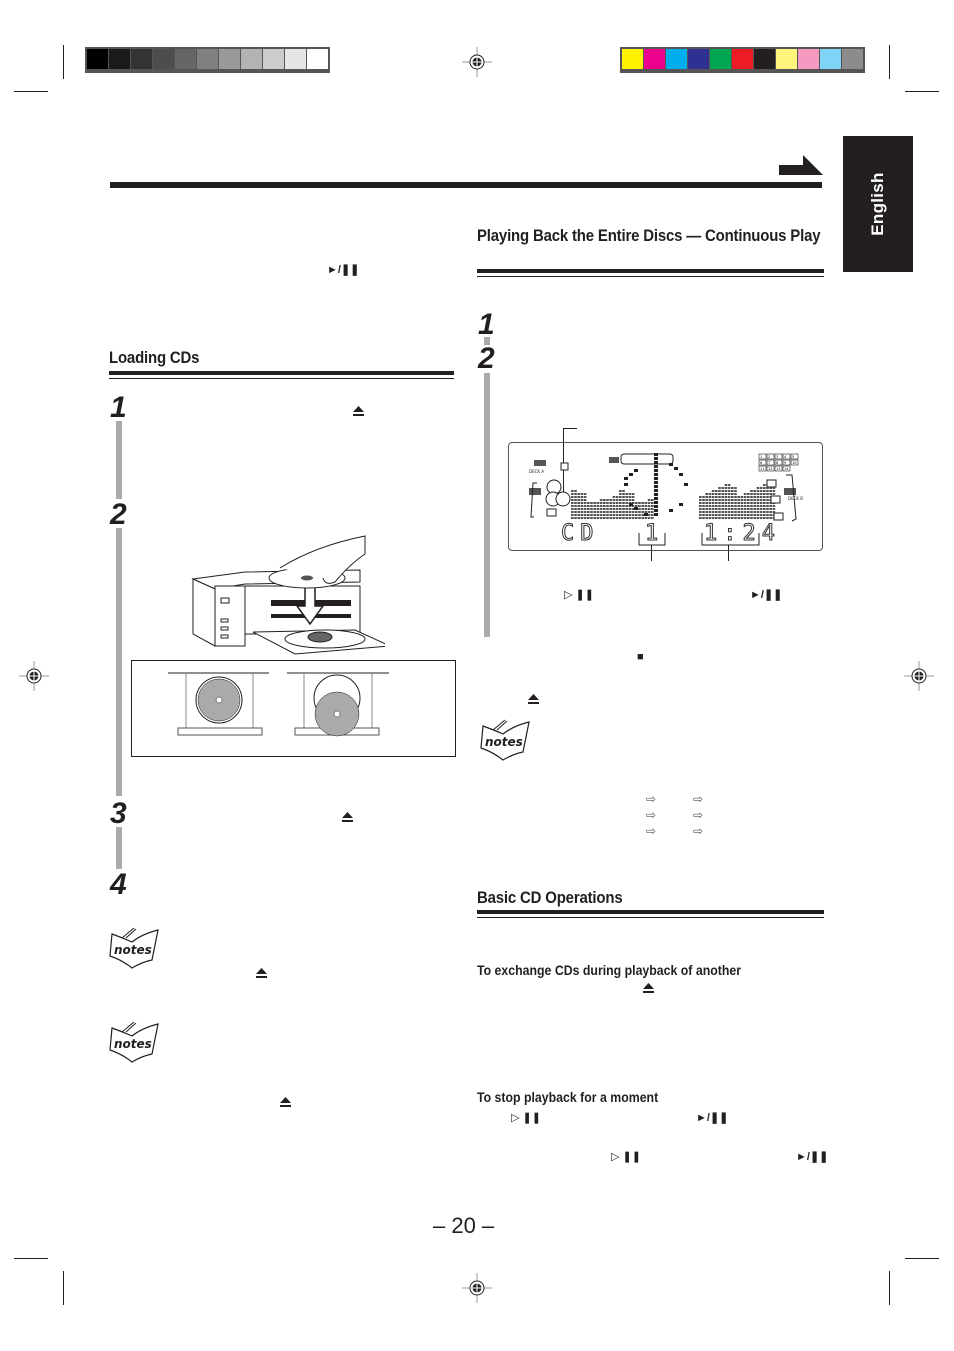  What do you see at coordinates (698, 799) in the screenshot?
I see `next-arrow-icon: ⇨` at bounding box center [698, 799].